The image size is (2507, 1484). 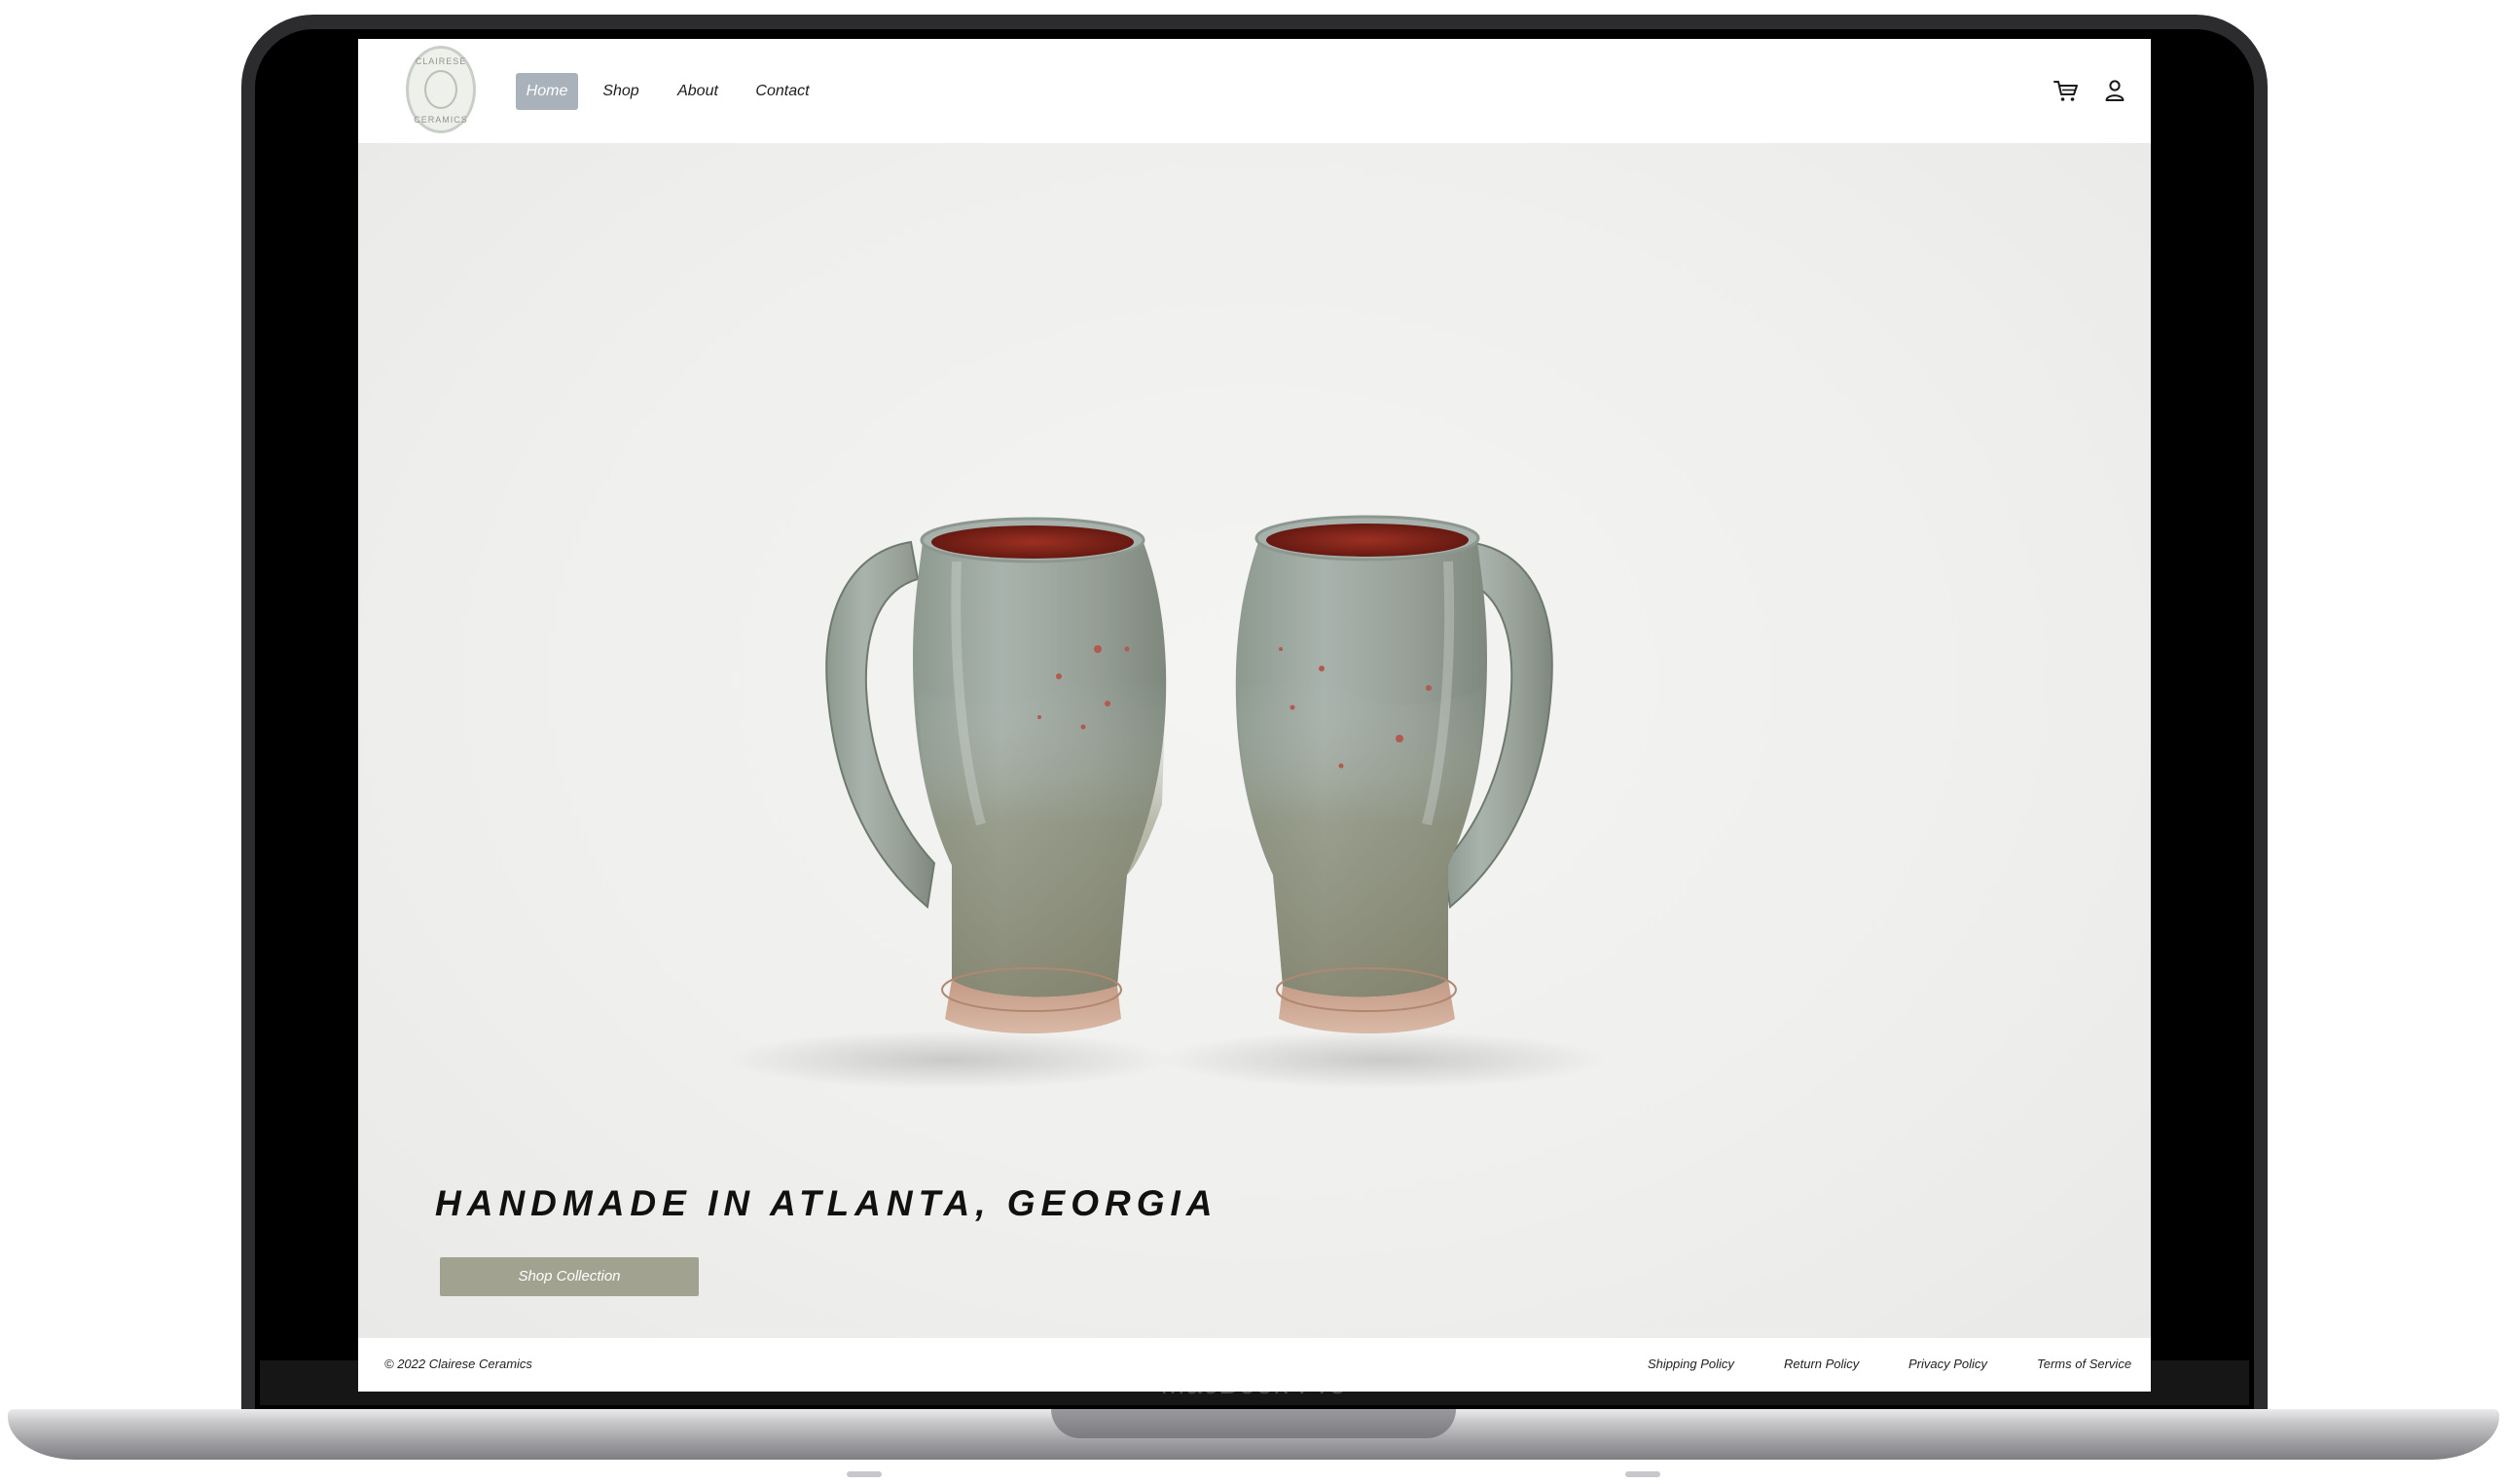 What do you see at coordinates (1394, 774) in the screenshot?
I see `mug-right` at bounding box center [1394, 774].